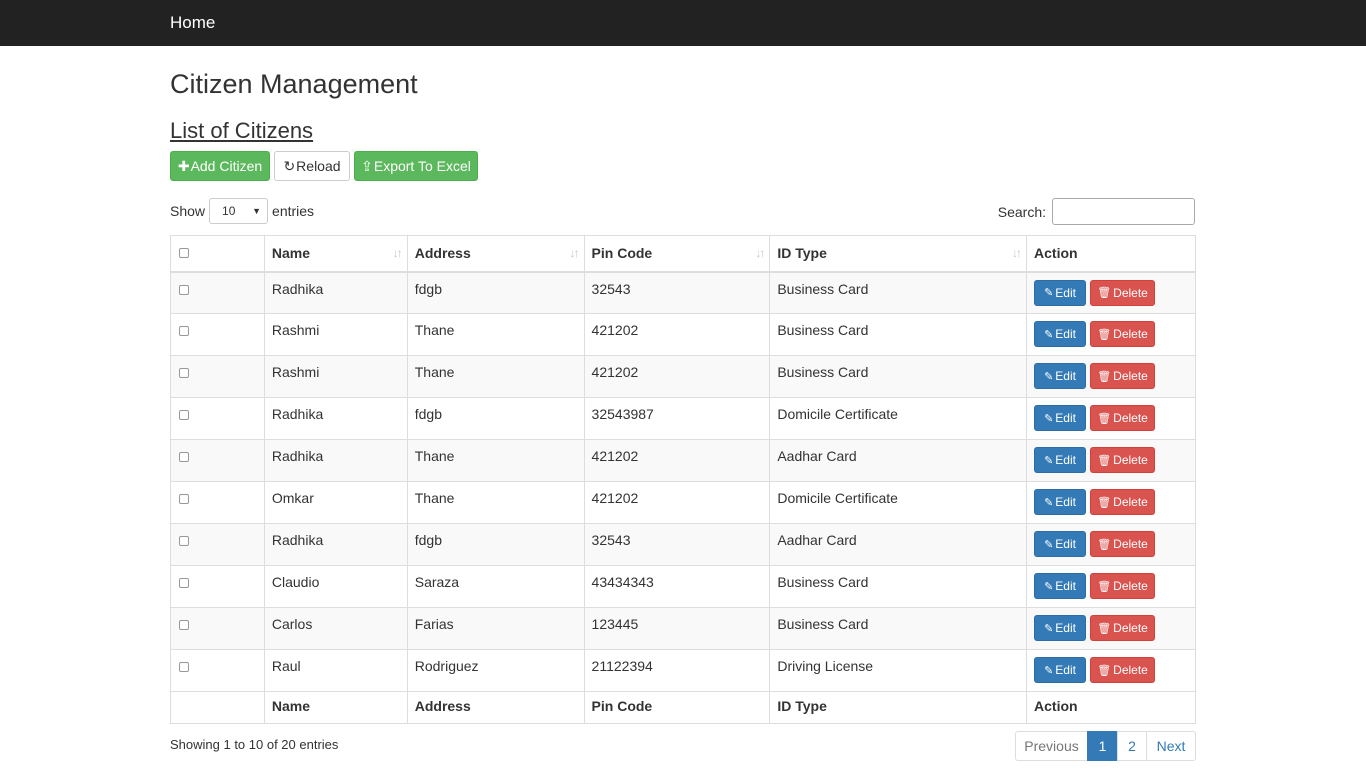  Describe the element at coordinates (898, 707) in the screenshot. I see `footer-id-type: ID Type` at that location.